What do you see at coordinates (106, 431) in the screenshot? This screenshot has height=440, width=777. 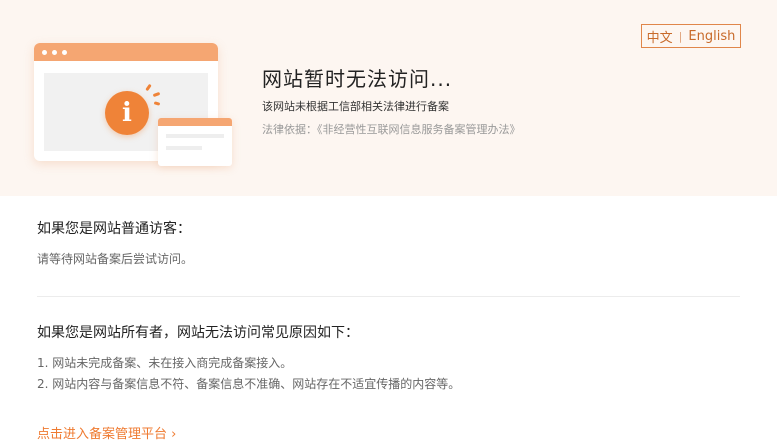 I see `filing-platform-link: 点击进入备案管理平台 ›` at bounding box center [106, 431].